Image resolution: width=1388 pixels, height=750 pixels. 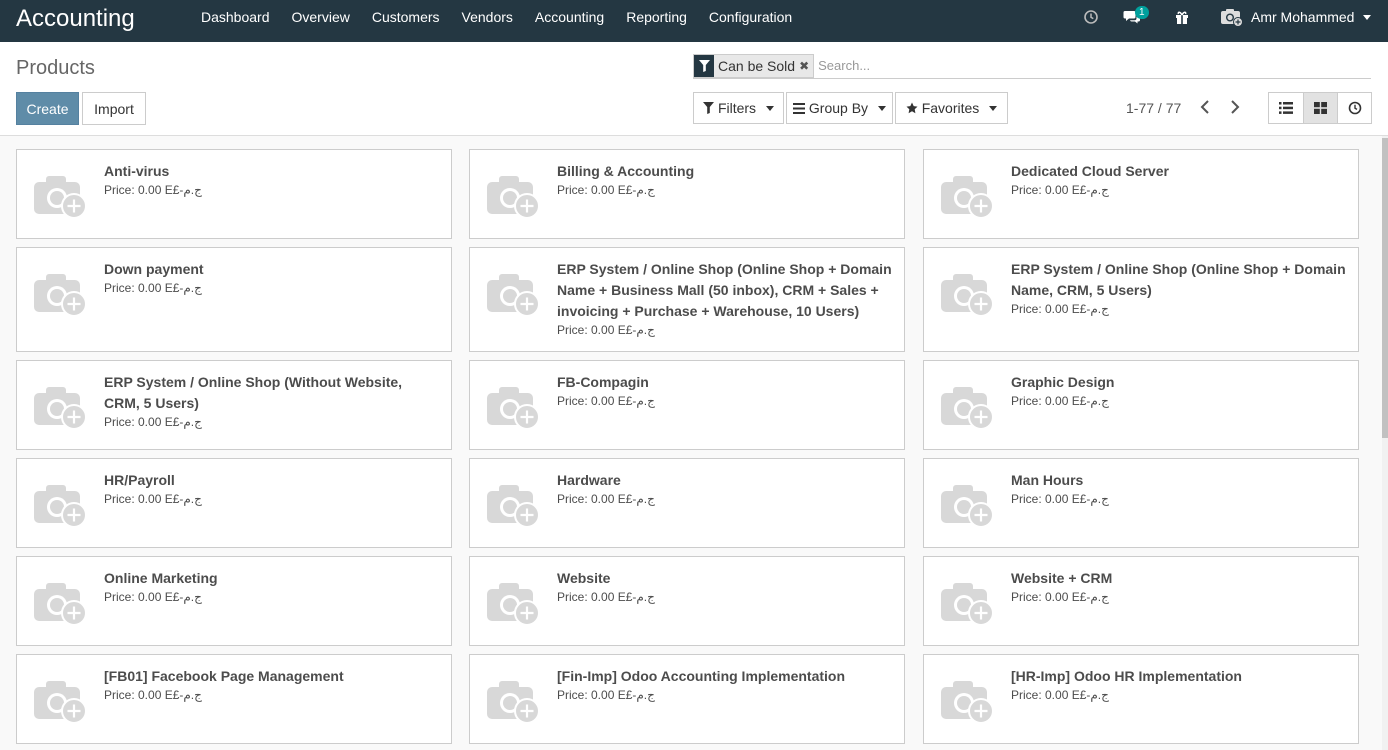 What do you see at coordinates (1235, 107) in the screenshot?
I see `pager-next-icon` at bounding box center [1235, 107].